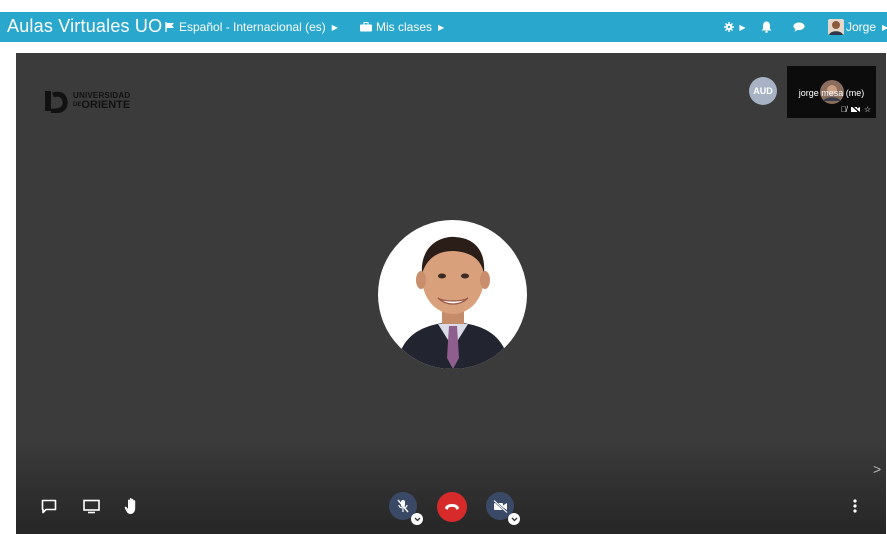 The height and width of the screenshot is (534, 887). I want to click on audience-label: AUD, so click(763, 91).